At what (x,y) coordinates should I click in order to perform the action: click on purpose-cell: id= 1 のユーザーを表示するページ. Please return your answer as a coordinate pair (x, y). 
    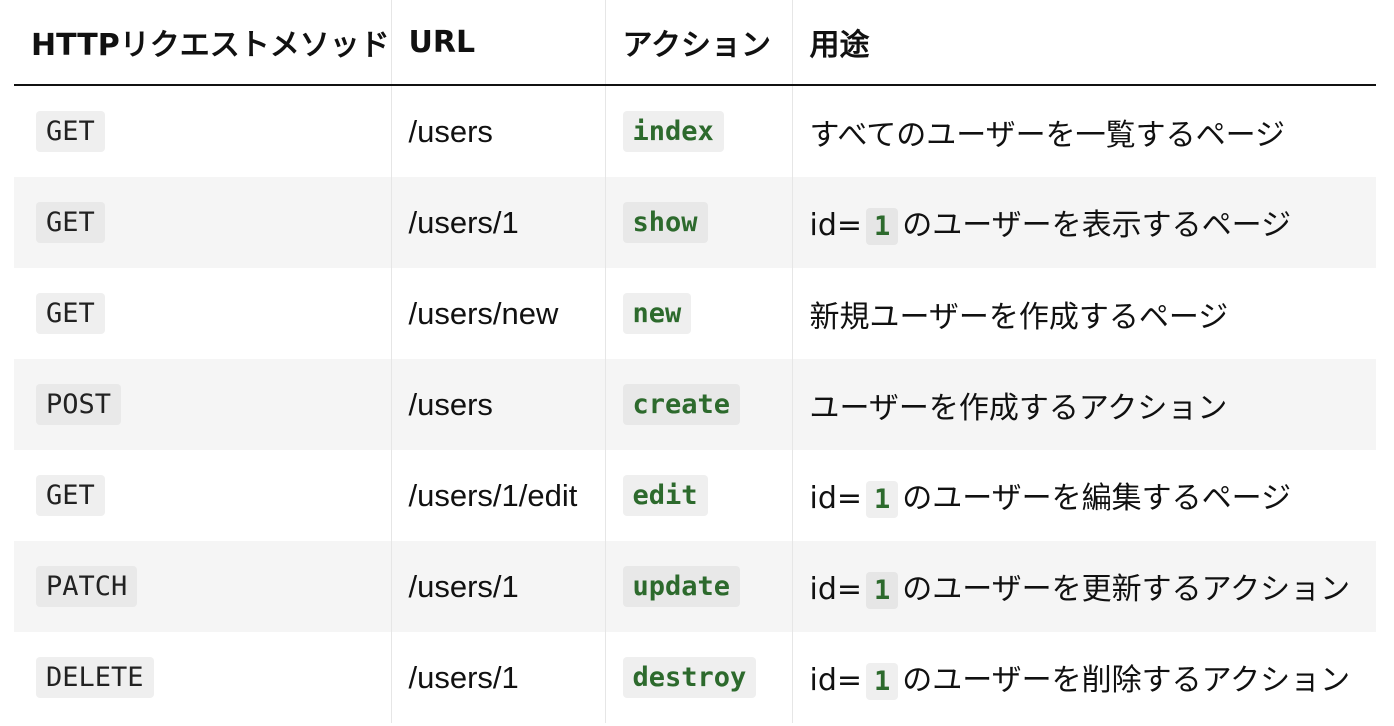
    Looking at the image, I should click on (1083, 222).